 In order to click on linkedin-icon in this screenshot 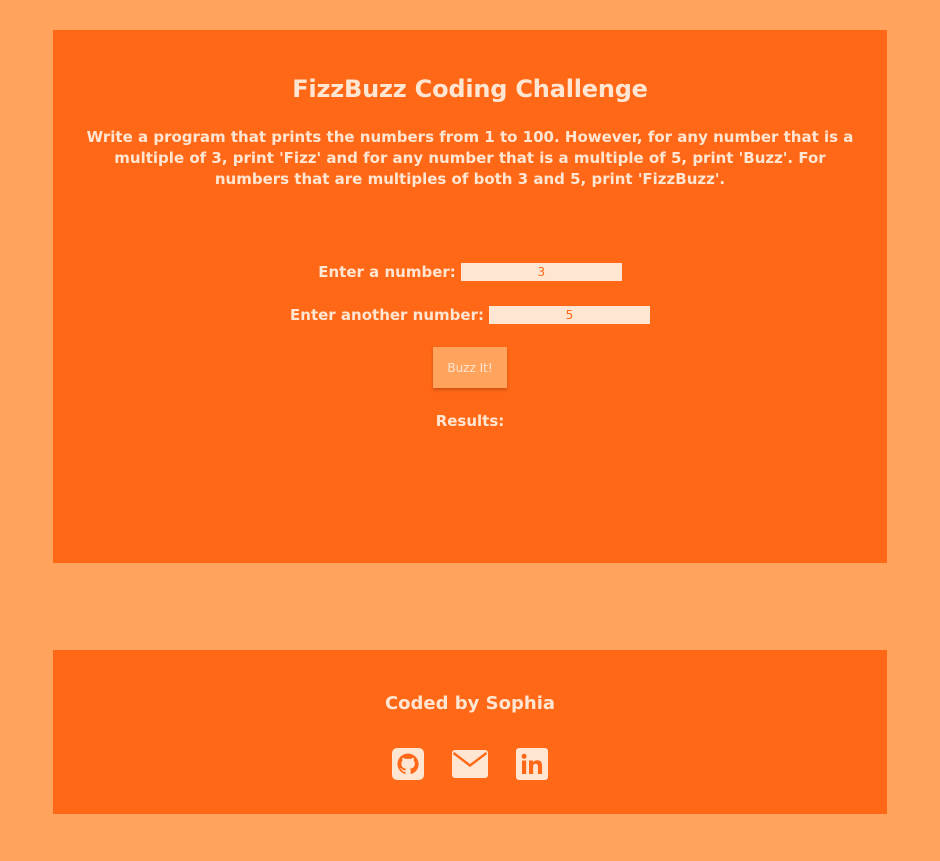, I will do `click(532, 764)`.